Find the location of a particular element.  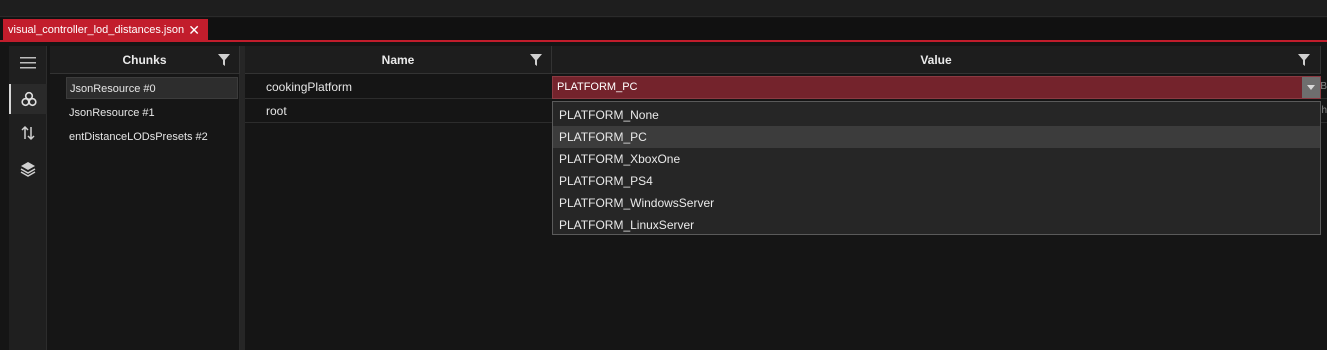

chunks-column-header: Chunks is located at coordinates (145, 60).